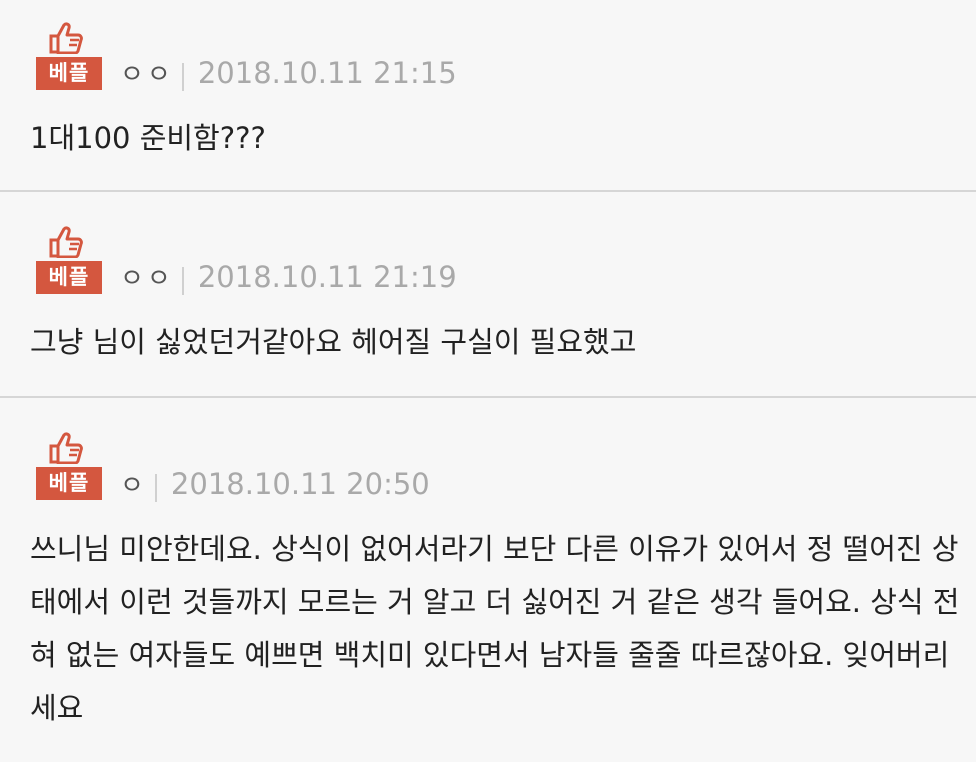  What do you see at coordinates (327, 73) in the screenshot?
I see `comment-date: 2018.10.11 21:15` at bounding box center [327, 73].